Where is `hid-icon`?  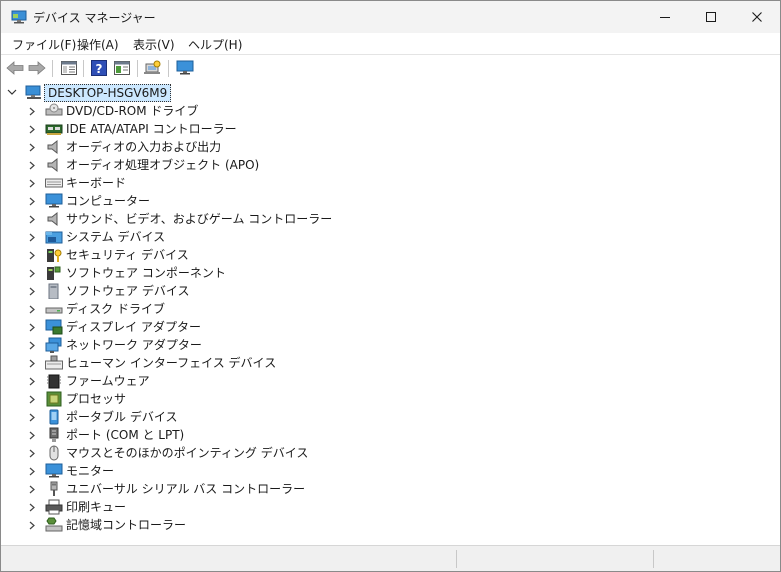 hid-icon is located at coordinates (54, 362).